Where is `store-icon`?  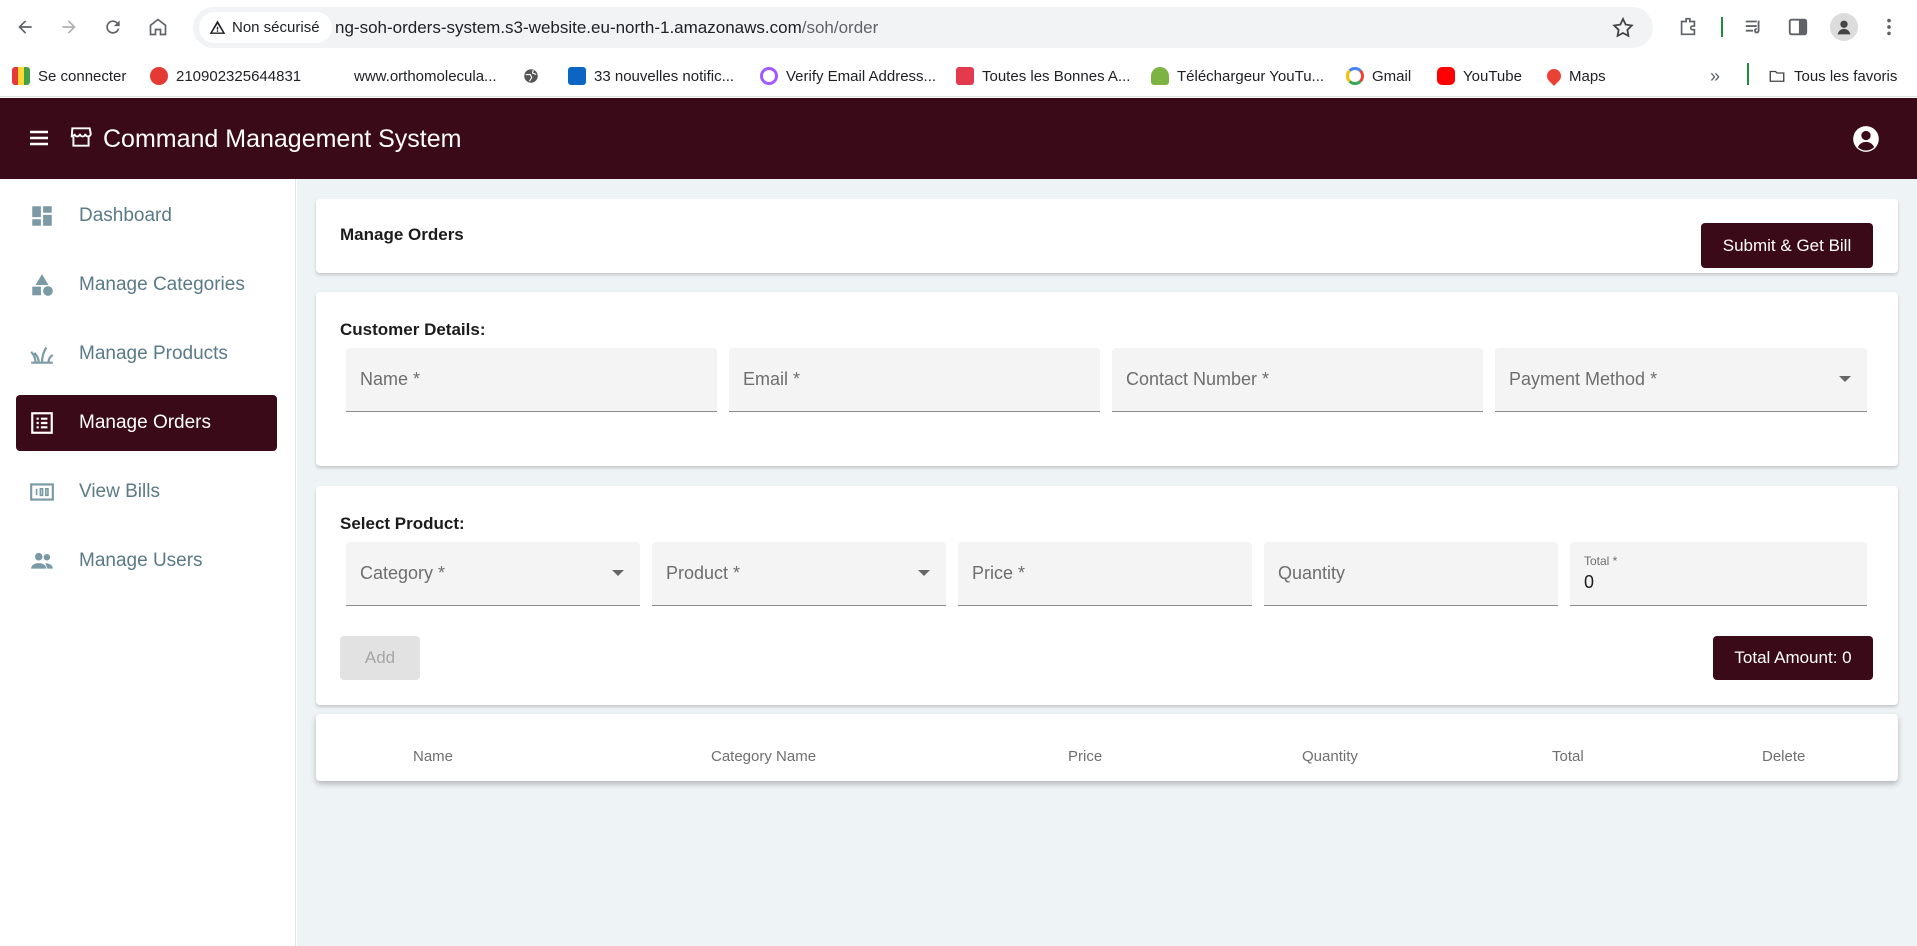 store-icon is located at coordinates (81, 137).